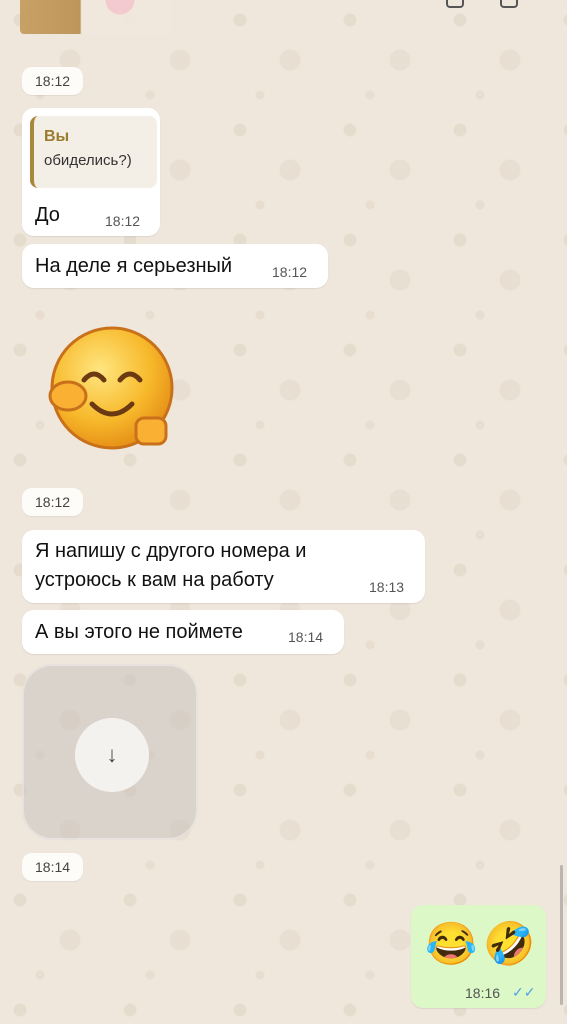 The height and width of the screenshot is (1024, 567). Describe the element at coordinates (509, 943) in the screenshot. I see `rolling-laughing-emoji: 🤣` at that location.